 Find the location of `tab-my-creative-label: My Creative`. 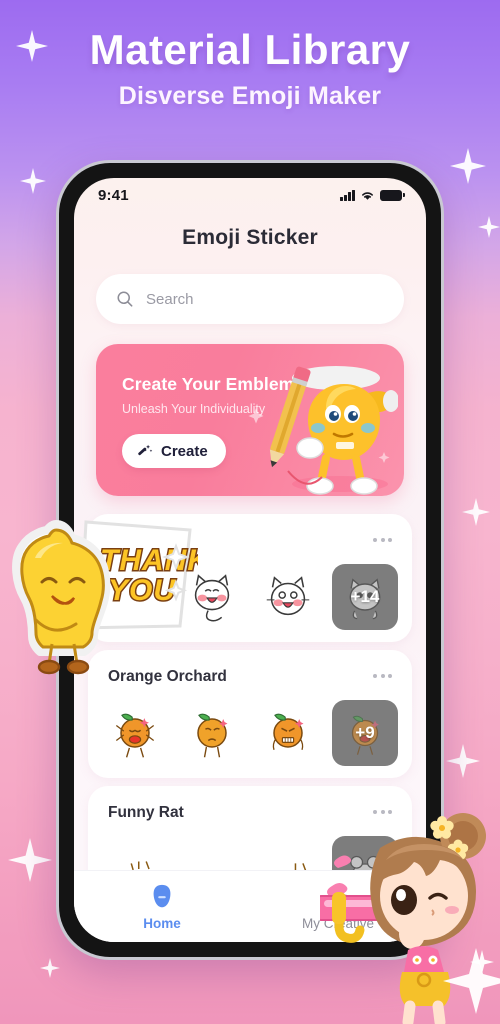

tab-my-creative-label: My Creative is located at coordinates (337, 923).